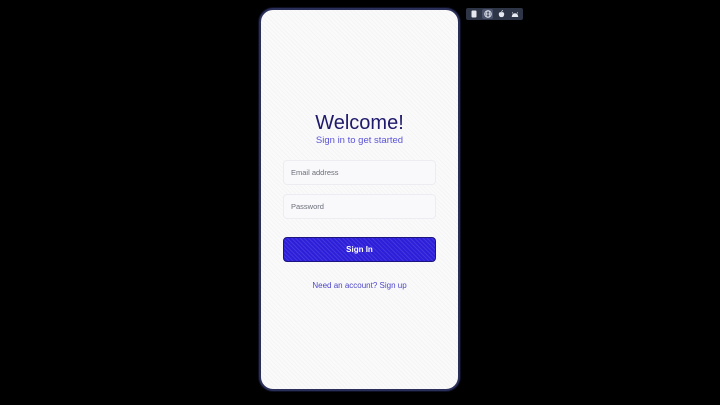 This screenshot has width=720, height=405. What do you see at coordinates (488, 14) in the screenshot?
I see `globe-icon` at bounding box center [488, 14].